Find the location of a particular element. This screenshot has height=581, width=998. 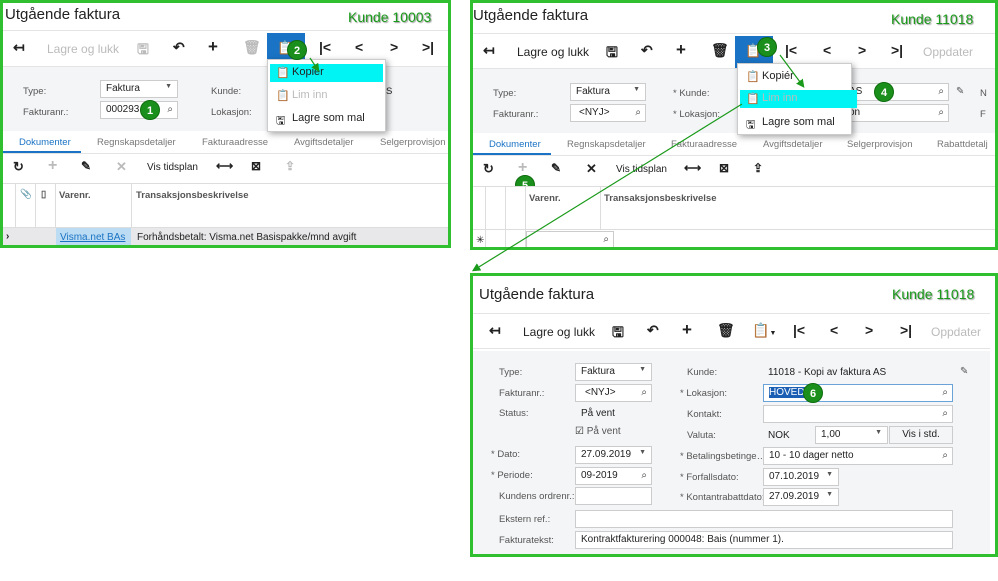

ext-ref-label: Ekstern ref.: is located at coordinates (525, 519).